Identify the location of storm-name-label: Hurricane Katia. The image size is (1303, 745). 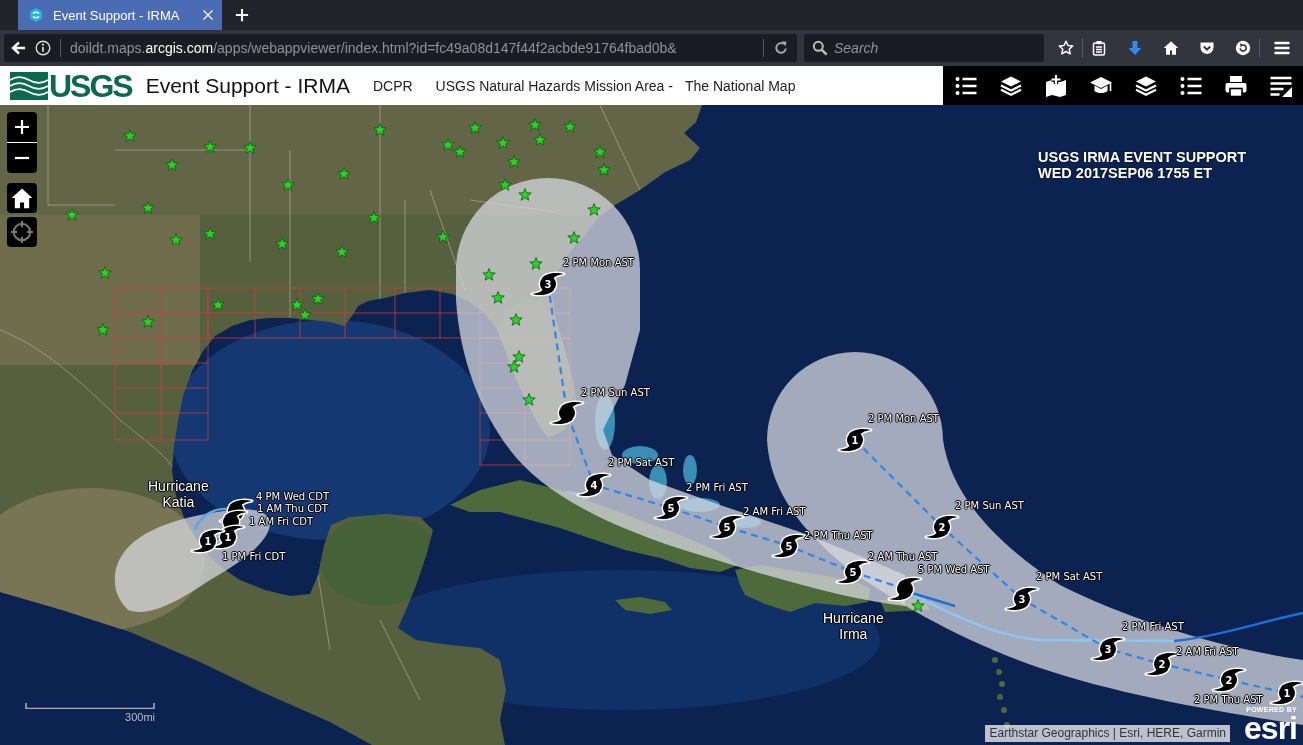
(178, 494).